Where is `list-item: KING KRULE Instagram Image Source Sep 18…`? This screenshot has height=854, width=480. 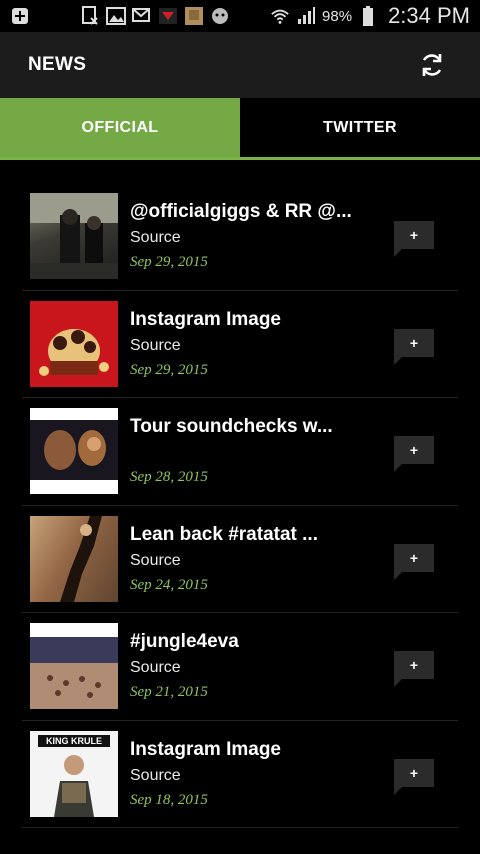 list-item: KING KRULE Instagram Image Source Sep 18… is located at coordinates (240, 774).